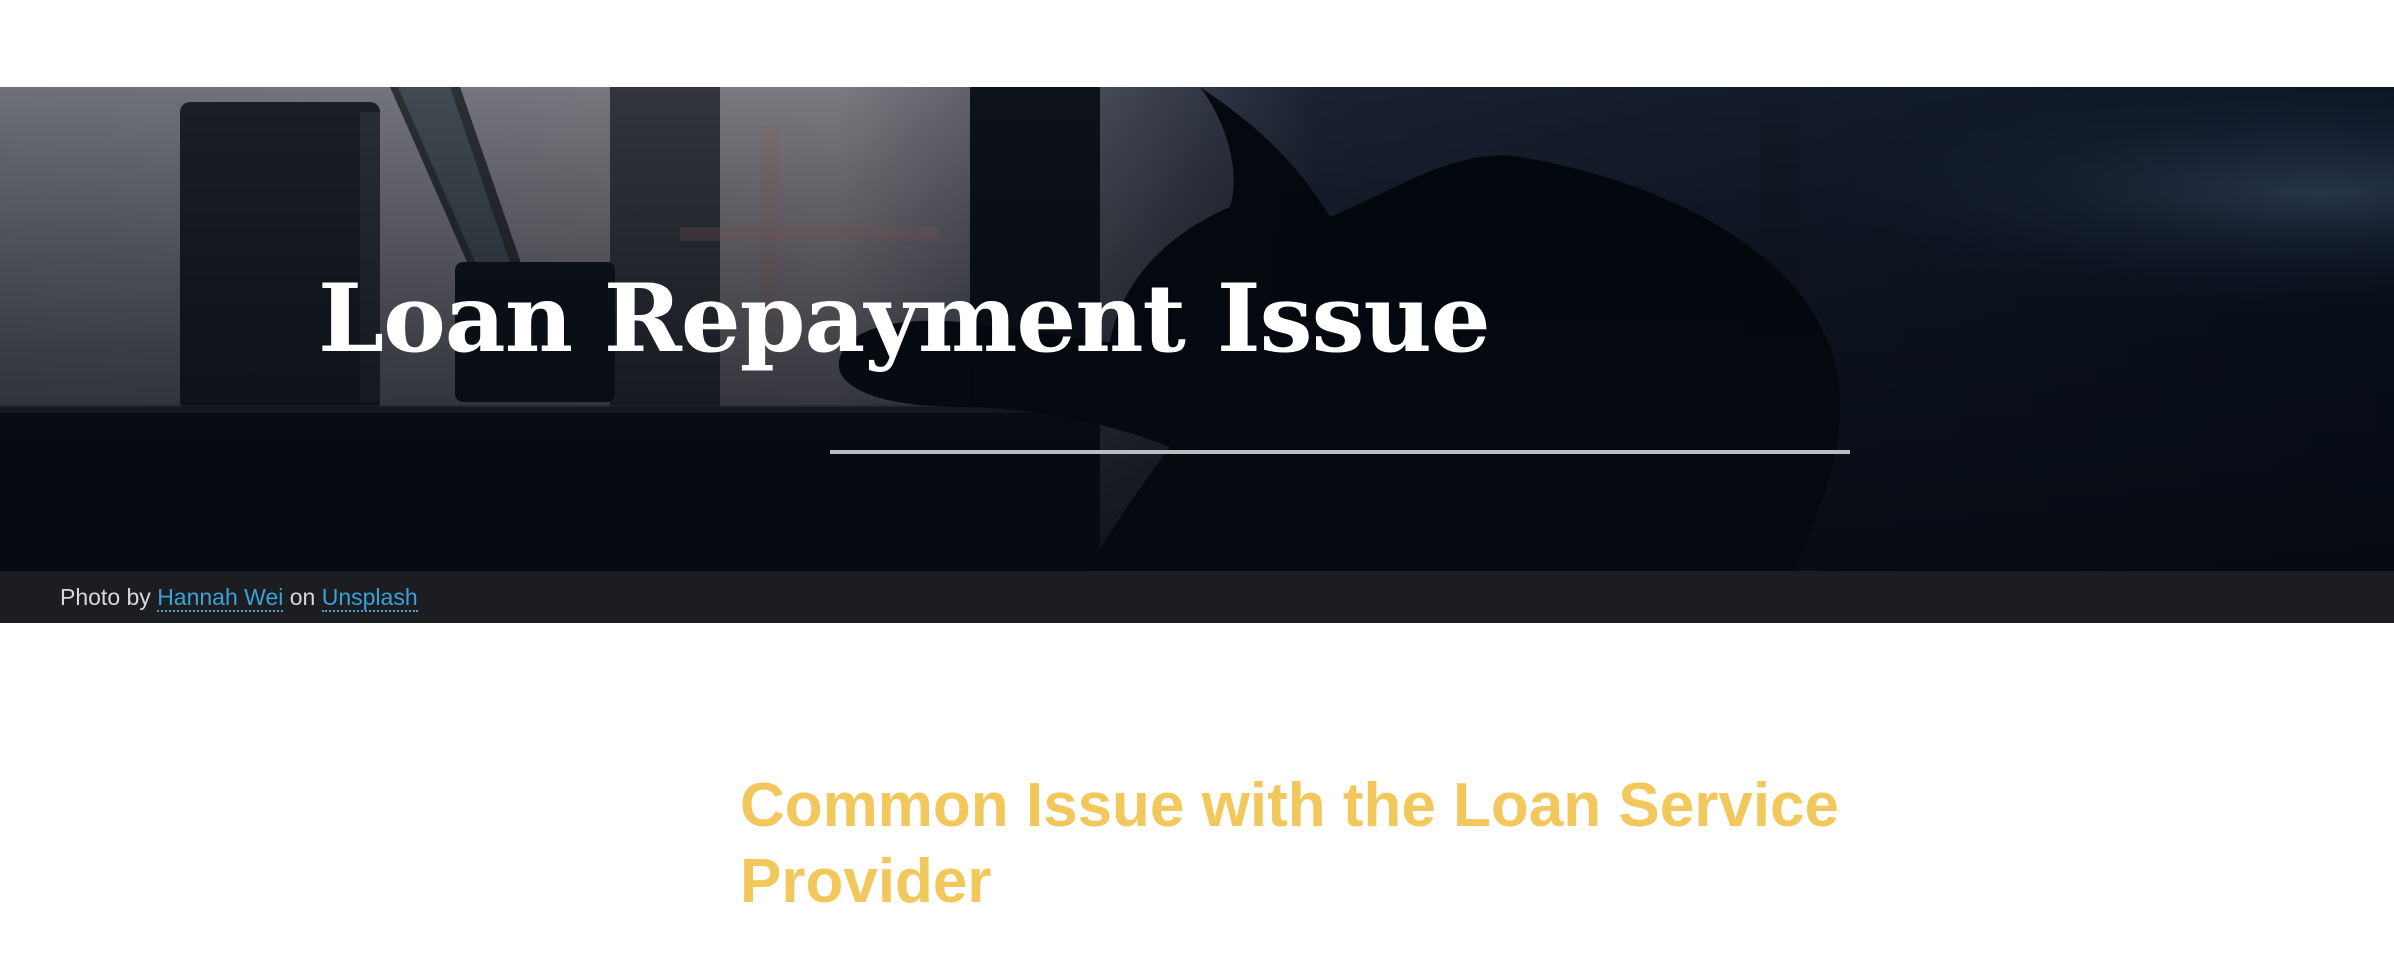  Describe the element at coordinates (904, 319) in the screenshot. I see `page-title: Loan Repayment Issue` at that location.